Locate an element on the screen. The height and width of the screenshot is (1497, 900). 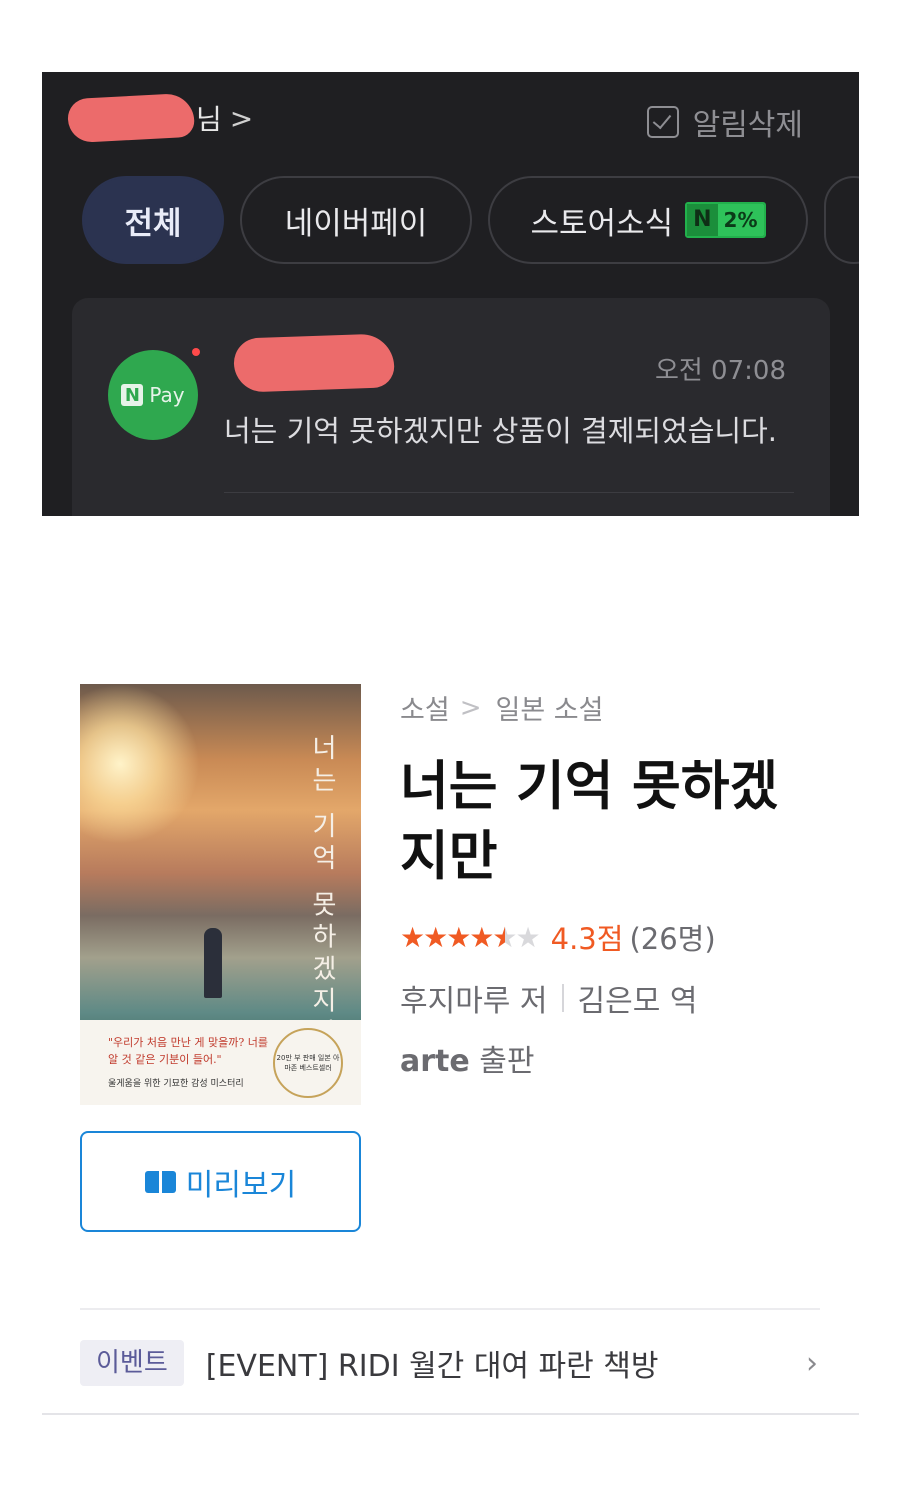
points-percent: 2% is located at coordinates (740, 220).